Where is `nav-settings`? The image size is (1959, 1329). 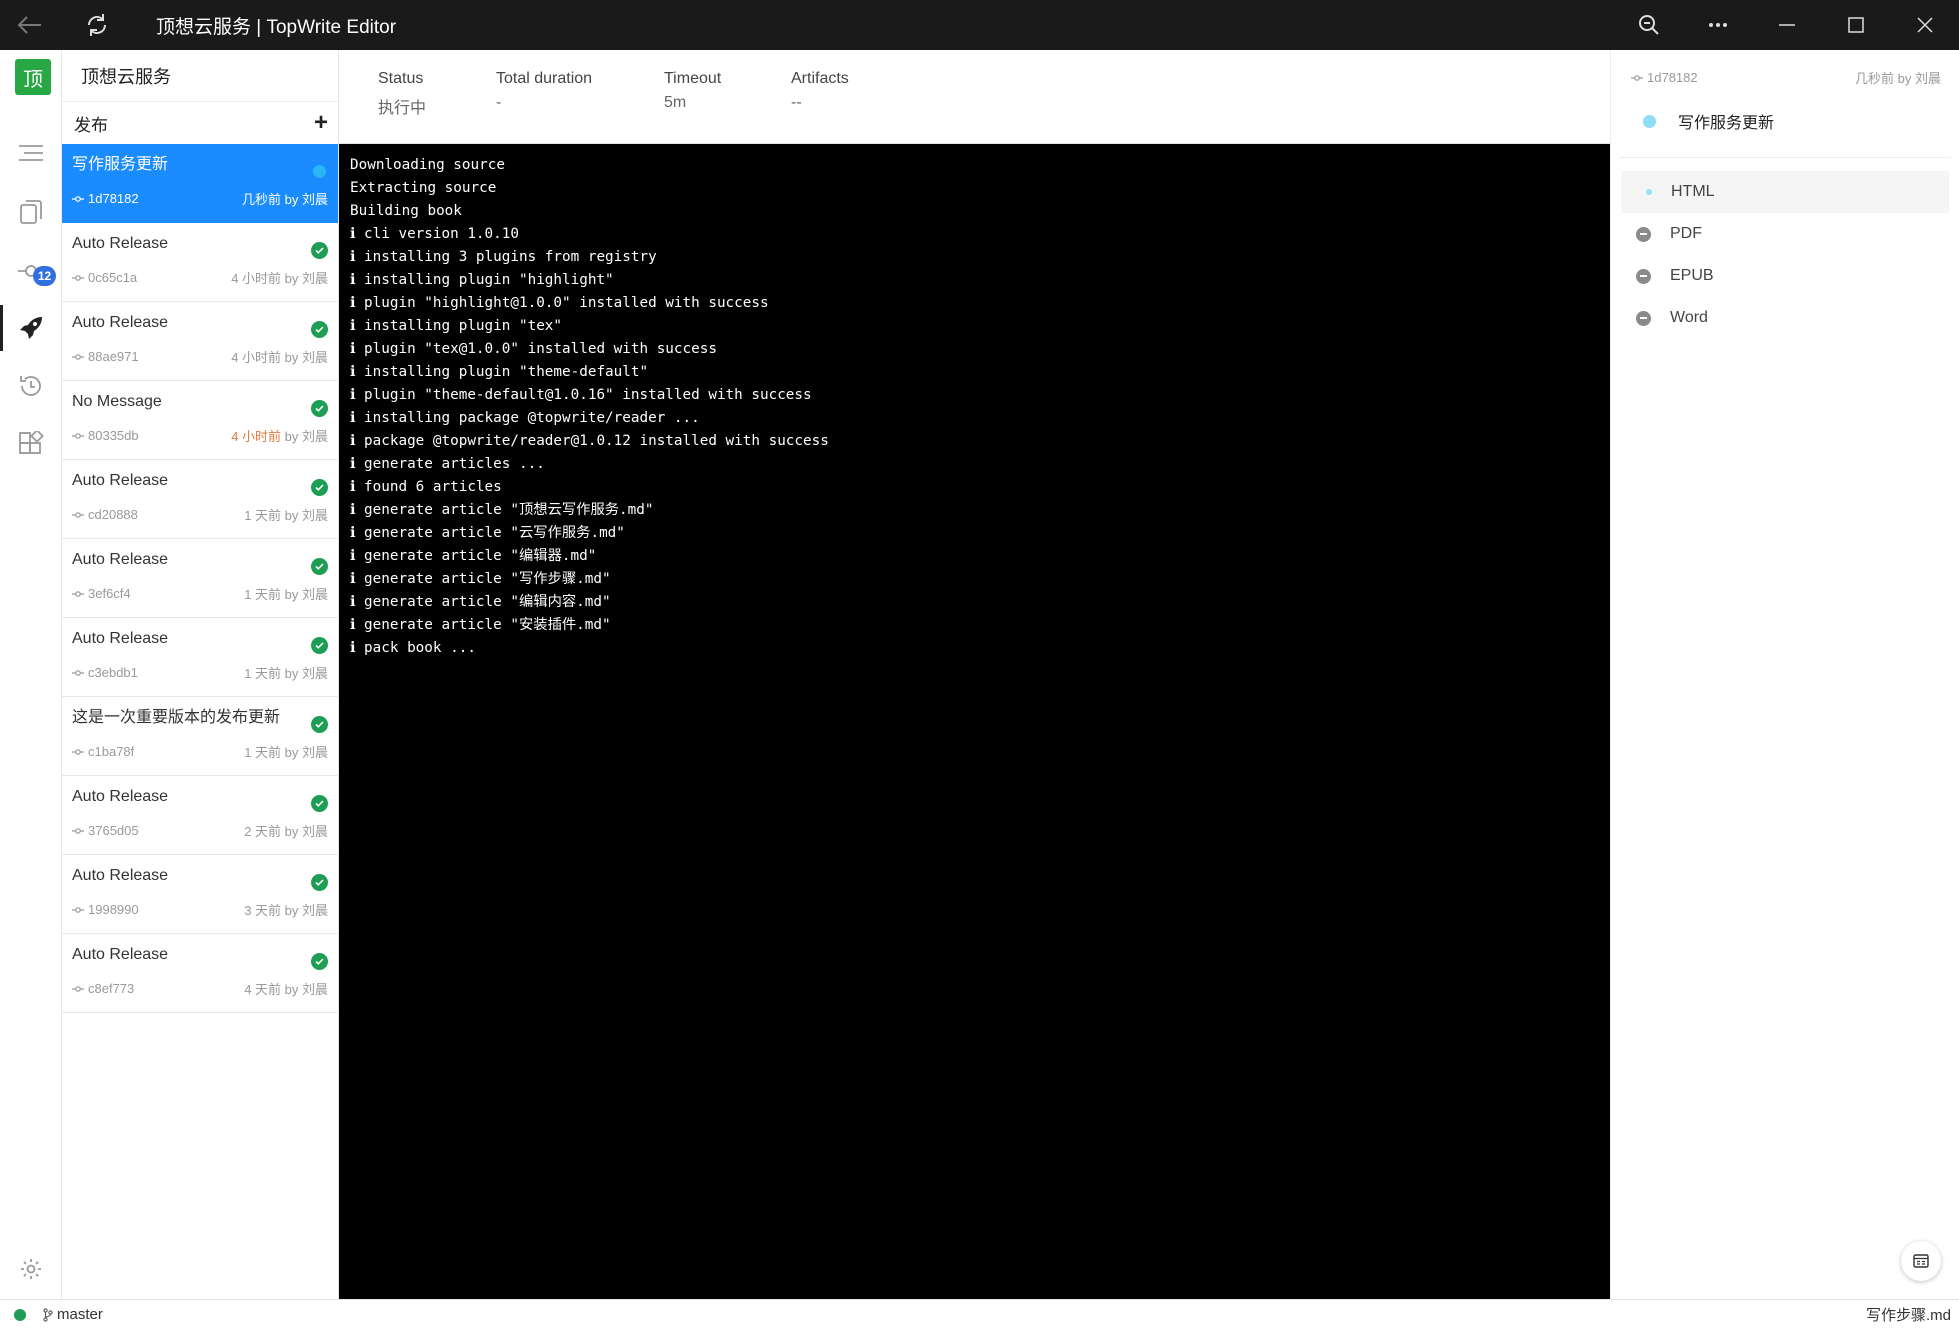
nav-settings is located at coordinates (31, 1269).